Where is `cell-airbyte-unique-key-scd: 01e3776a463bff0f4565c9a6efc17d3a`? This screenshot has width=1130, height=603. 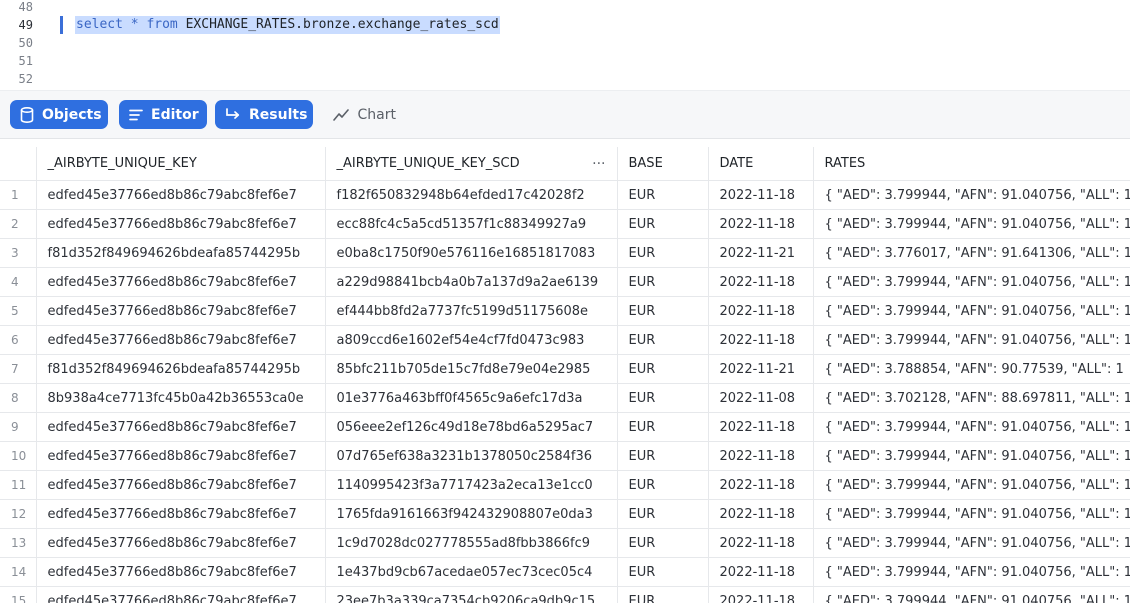
cell-airbyte-unique-key-scd: 01e3776a463bff0f4565c9a6efc17d3a is located at coordinates (471, 398).